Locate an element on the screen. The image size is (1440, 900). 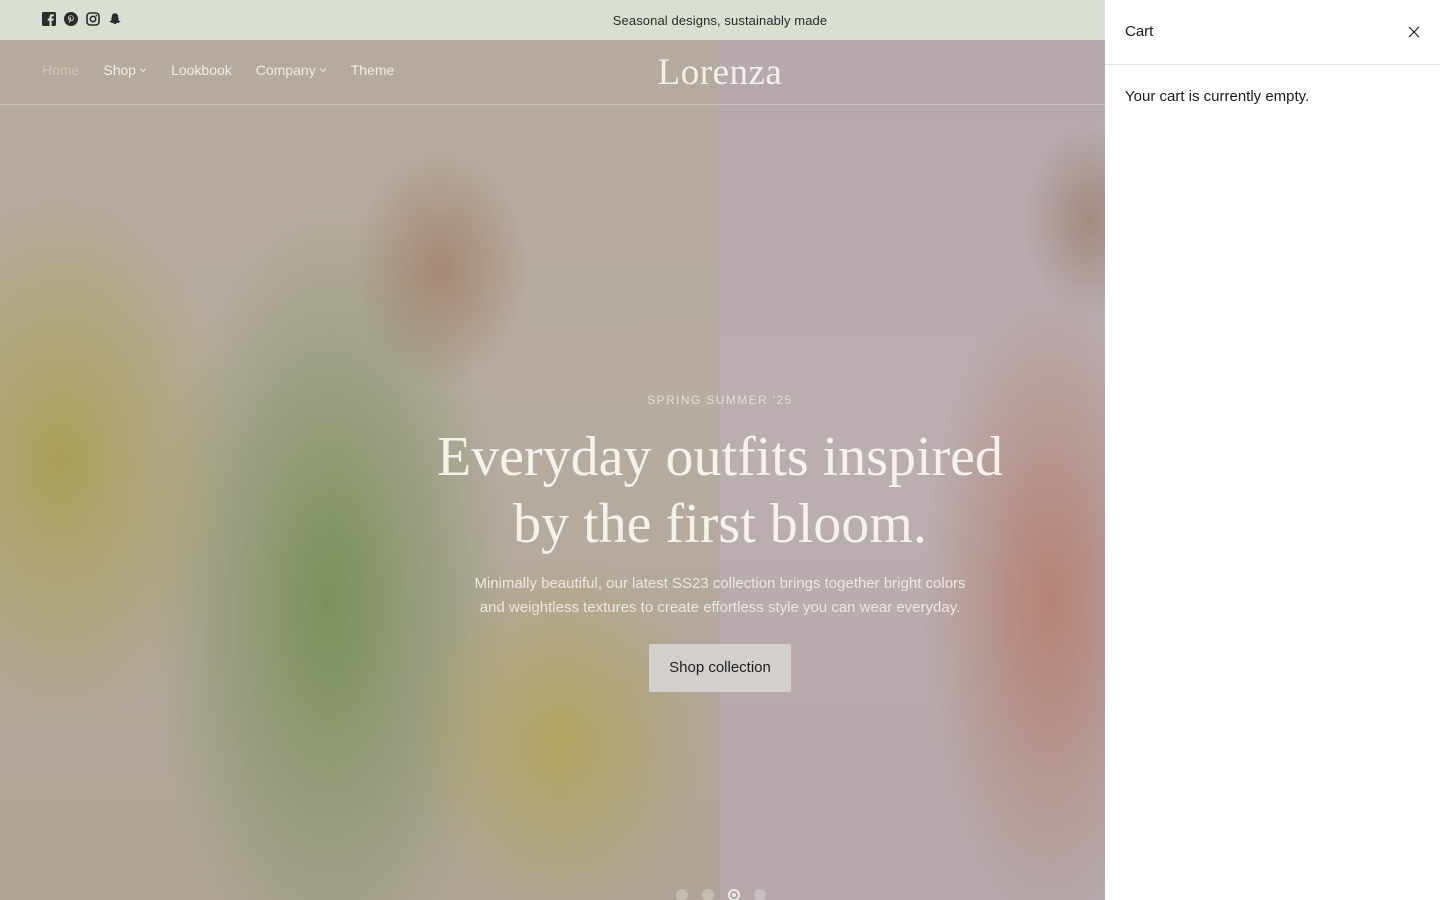
main-nav: Home Shop Lookbook Company Theme is located at coordinates (218, 70).